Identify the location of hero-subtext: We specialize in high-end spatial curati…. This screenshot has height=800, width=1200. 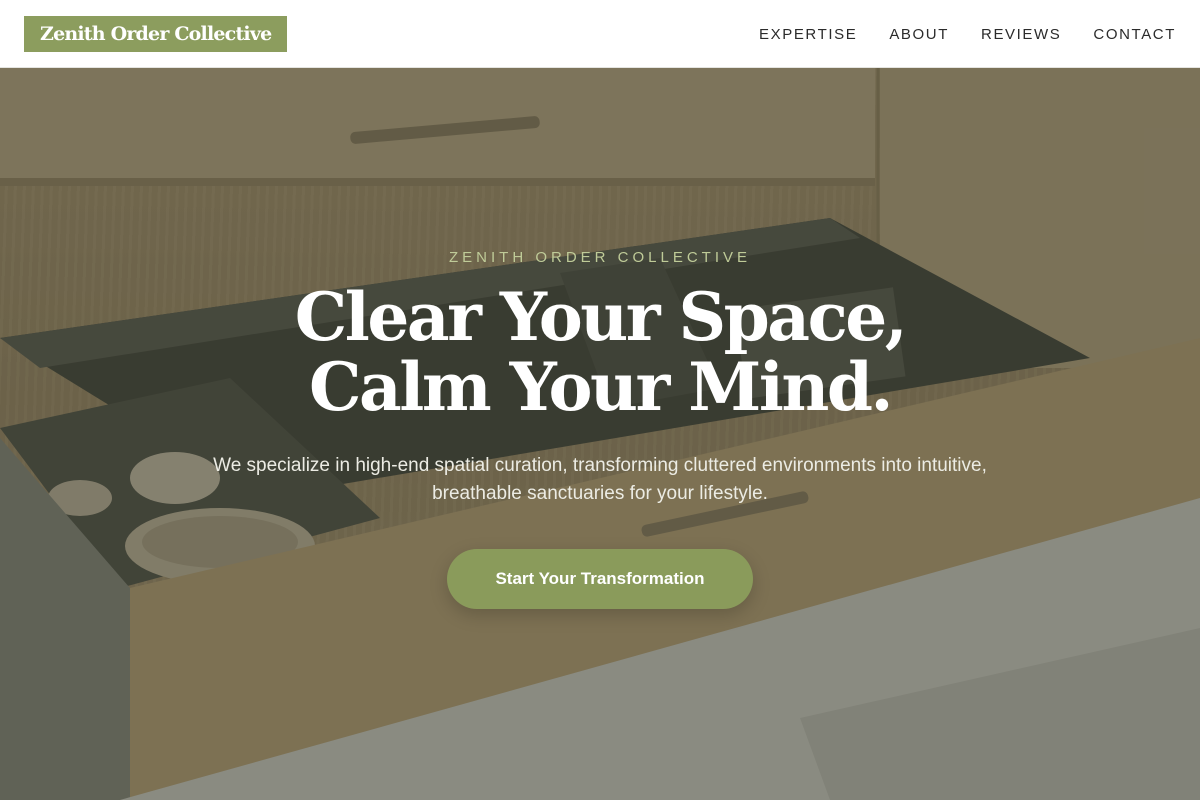
(600, 479).